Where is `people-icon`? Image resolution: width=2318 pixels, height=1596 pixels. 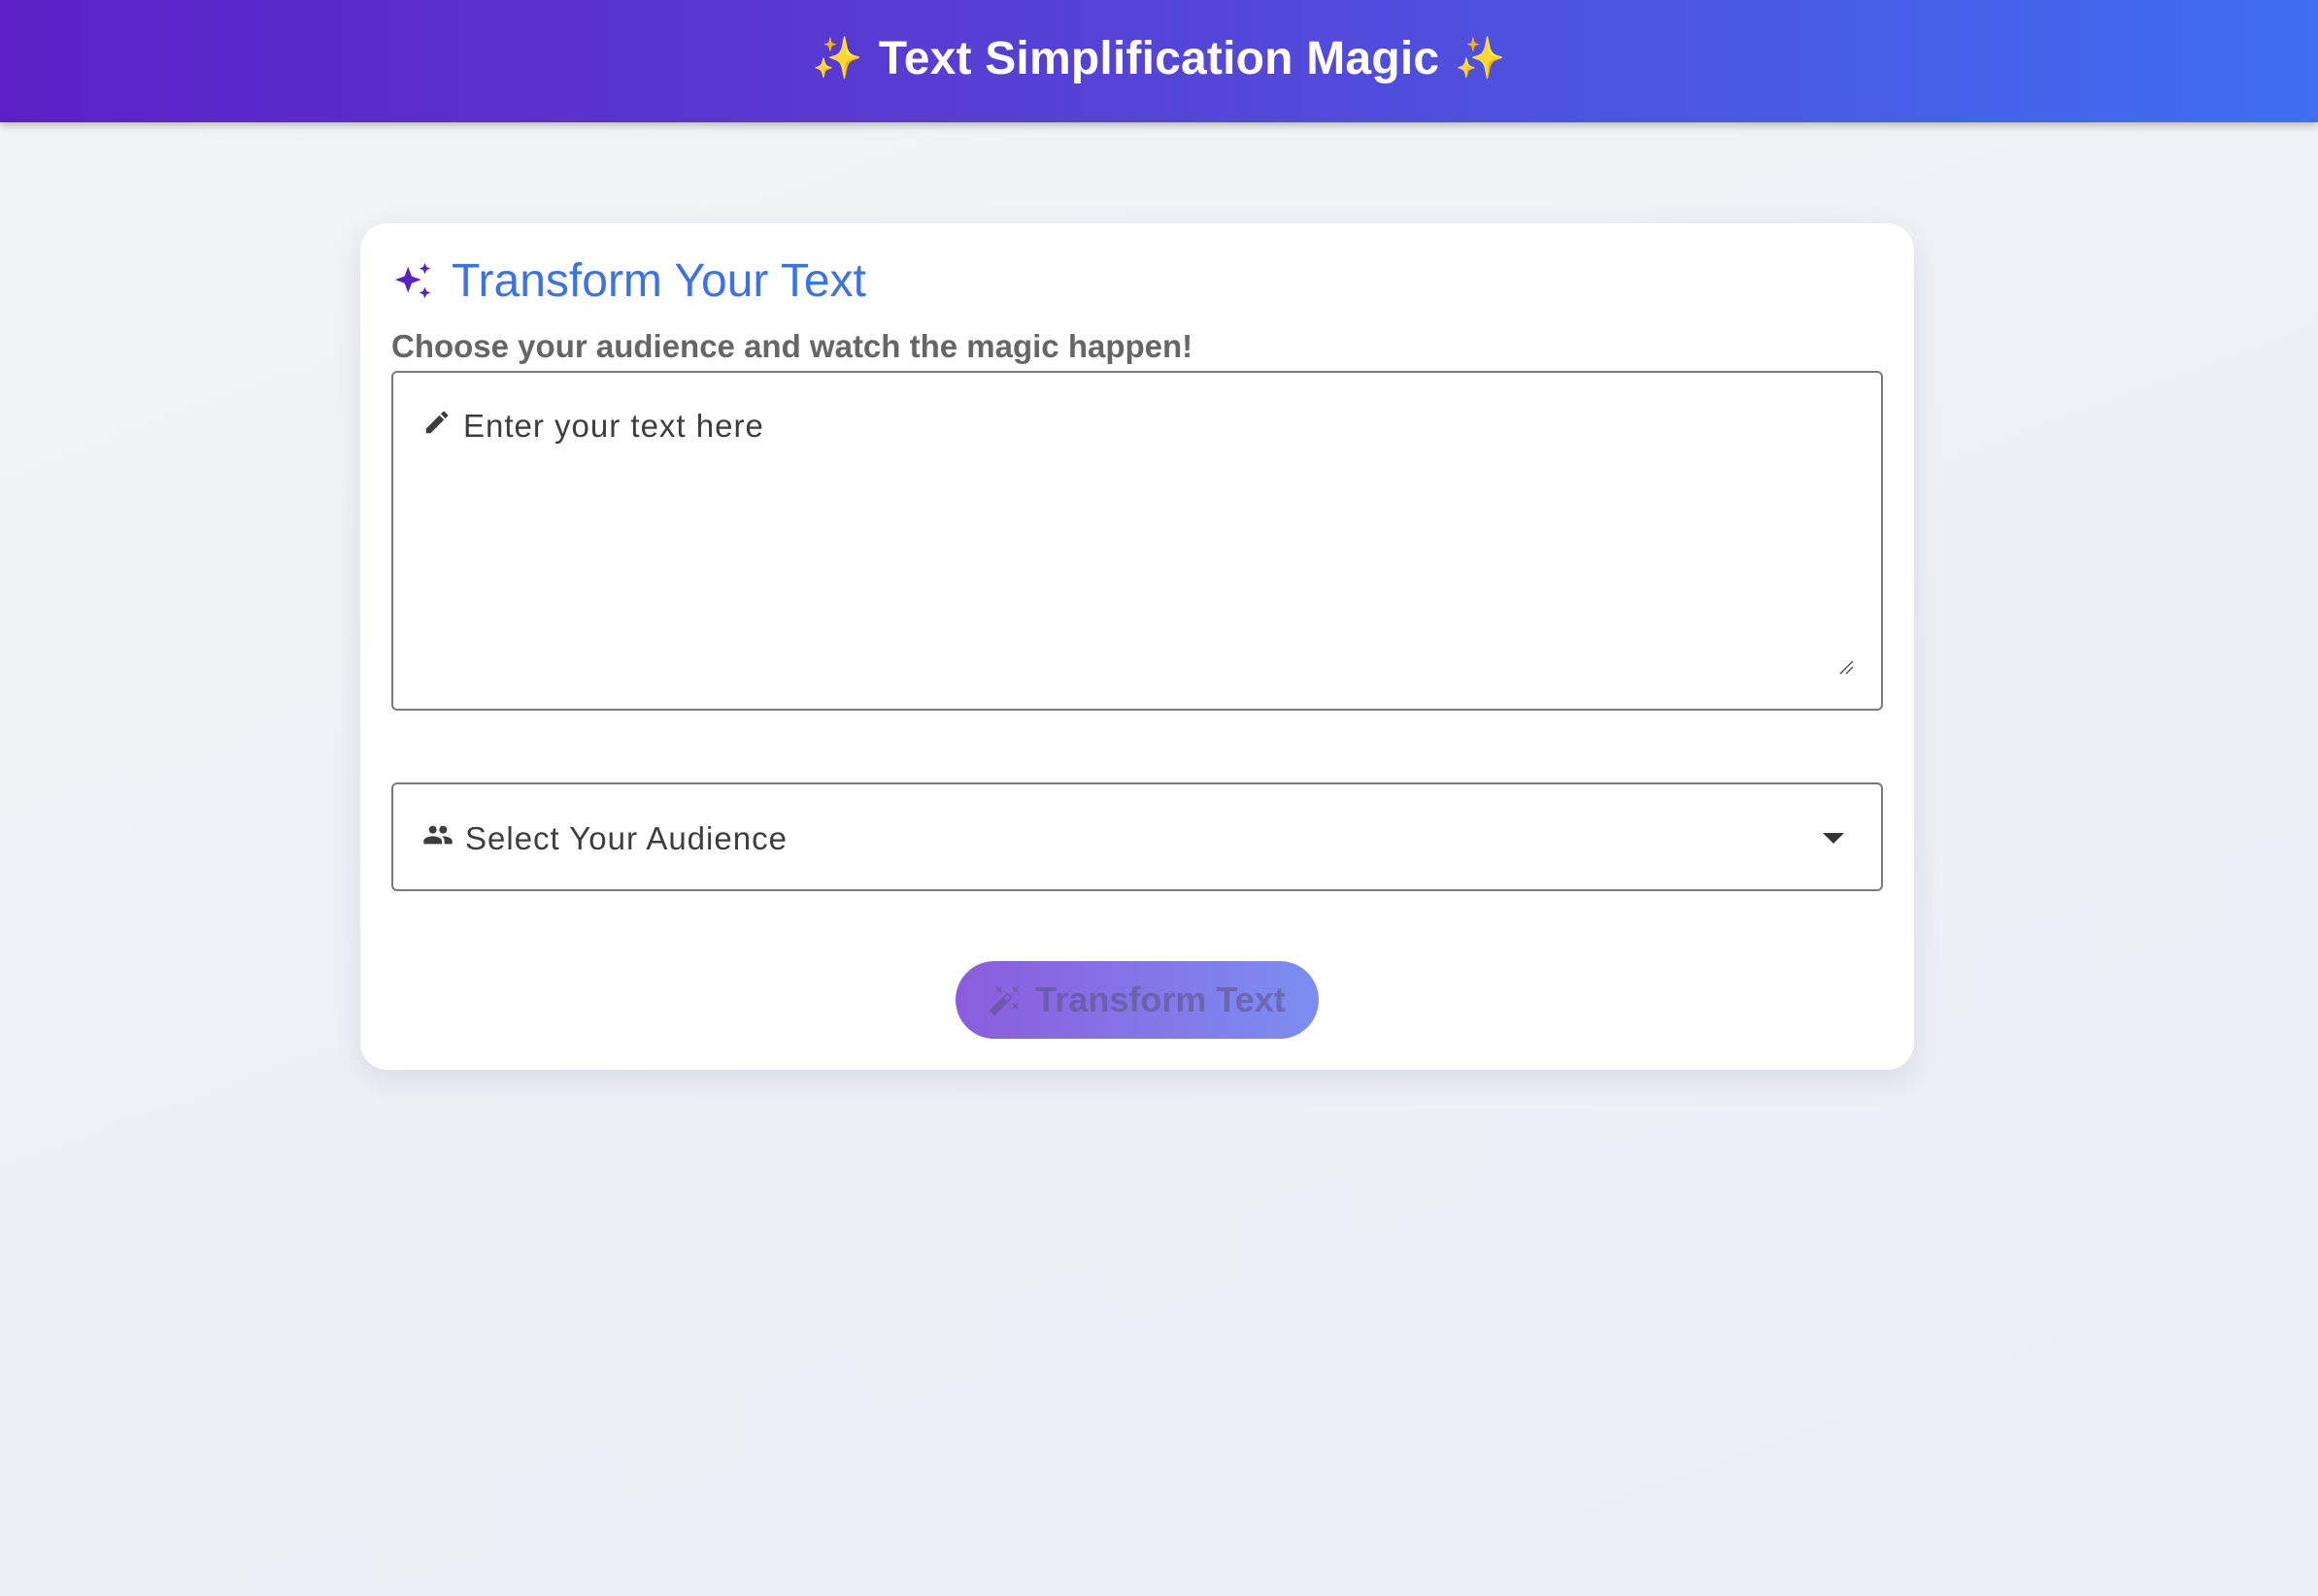 people-icon is located at coordinates (438, 838).